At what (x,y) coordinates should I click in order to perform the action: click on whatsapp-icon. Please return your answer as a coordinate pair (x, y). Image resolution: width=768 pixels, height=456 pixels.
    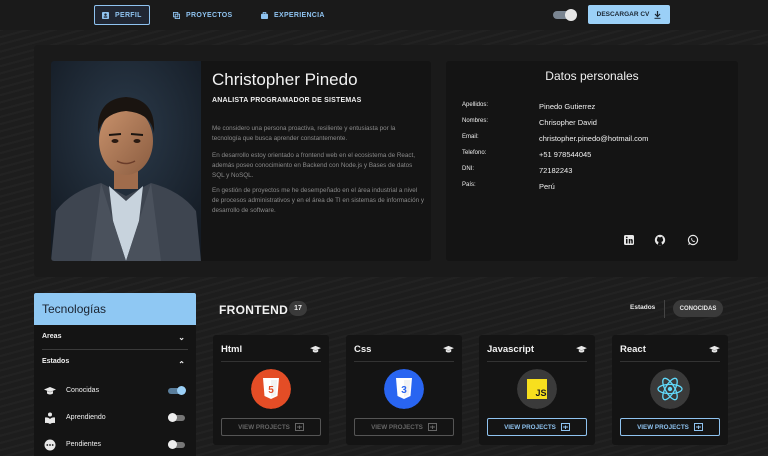
    Looking at the image, I should click on (693, 240).